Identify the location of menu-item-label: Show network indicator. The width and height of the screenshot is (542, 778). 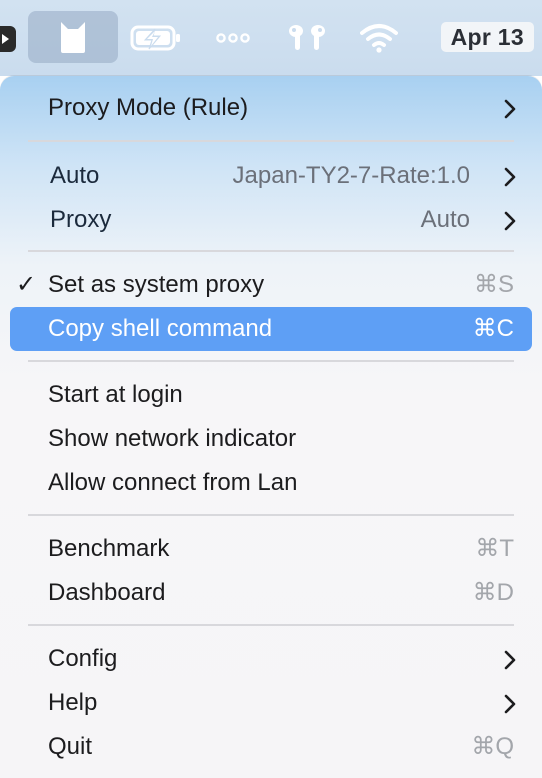
(172, 438).